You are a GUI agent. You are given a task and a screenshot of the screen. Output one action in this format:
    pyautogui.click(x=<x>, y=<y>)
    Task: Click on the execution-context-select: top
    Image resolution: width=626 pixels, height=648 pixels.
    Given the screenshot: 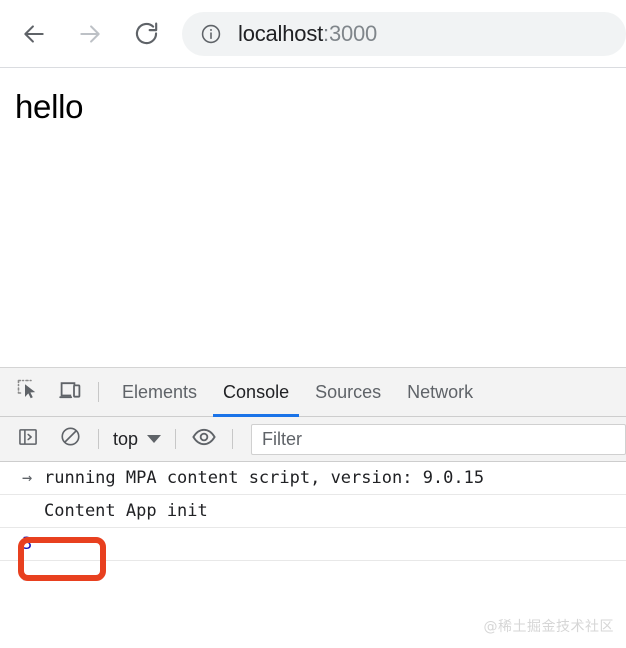 What is the action you would take?
    pyautogui.click(x=137, y=439)
    